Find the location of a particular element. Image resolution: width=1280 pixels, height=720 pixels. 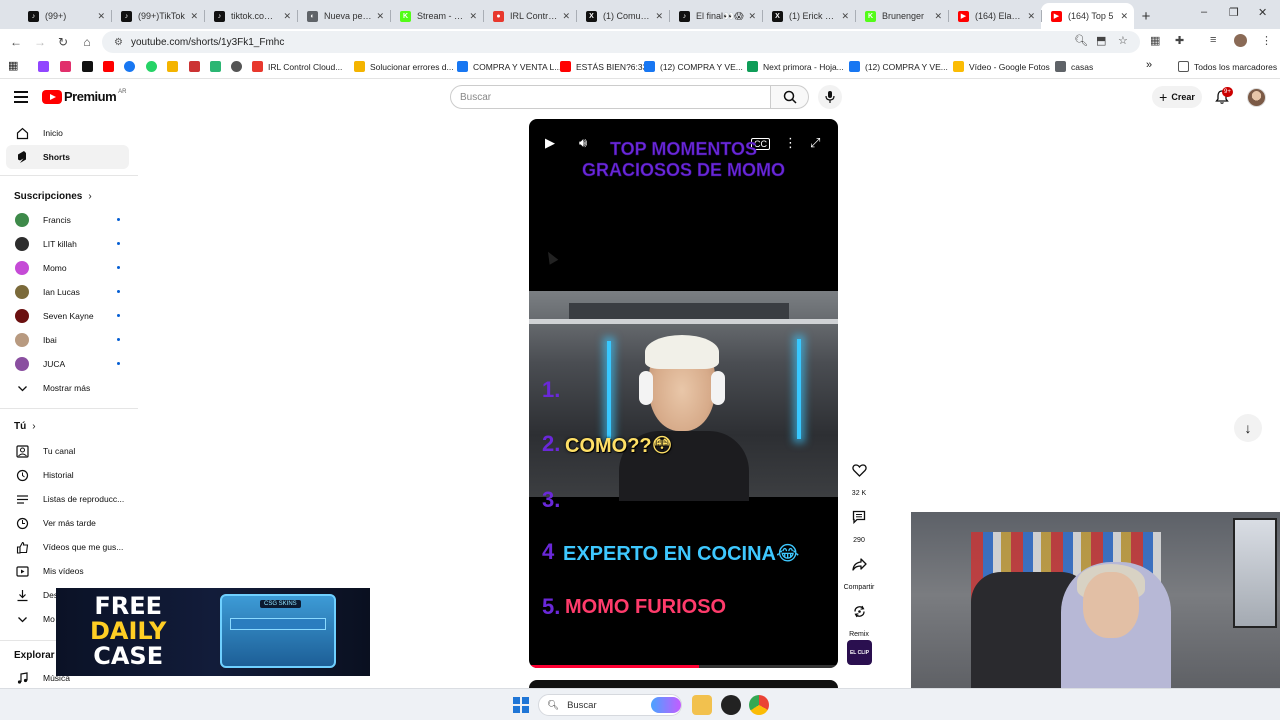

minimize-icon: – is located at coordinates (1204, 12).